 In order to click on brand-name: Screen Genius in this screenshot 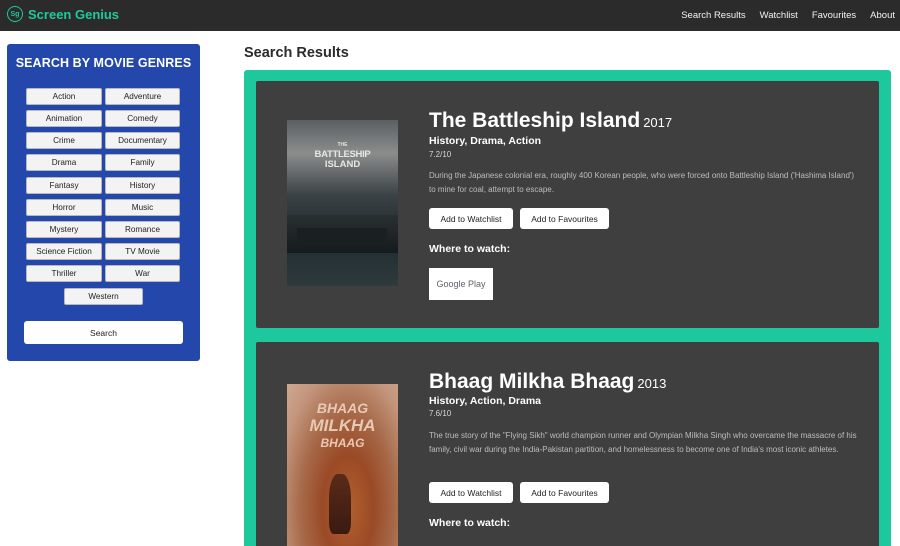, I will do `click(74, 14)`.